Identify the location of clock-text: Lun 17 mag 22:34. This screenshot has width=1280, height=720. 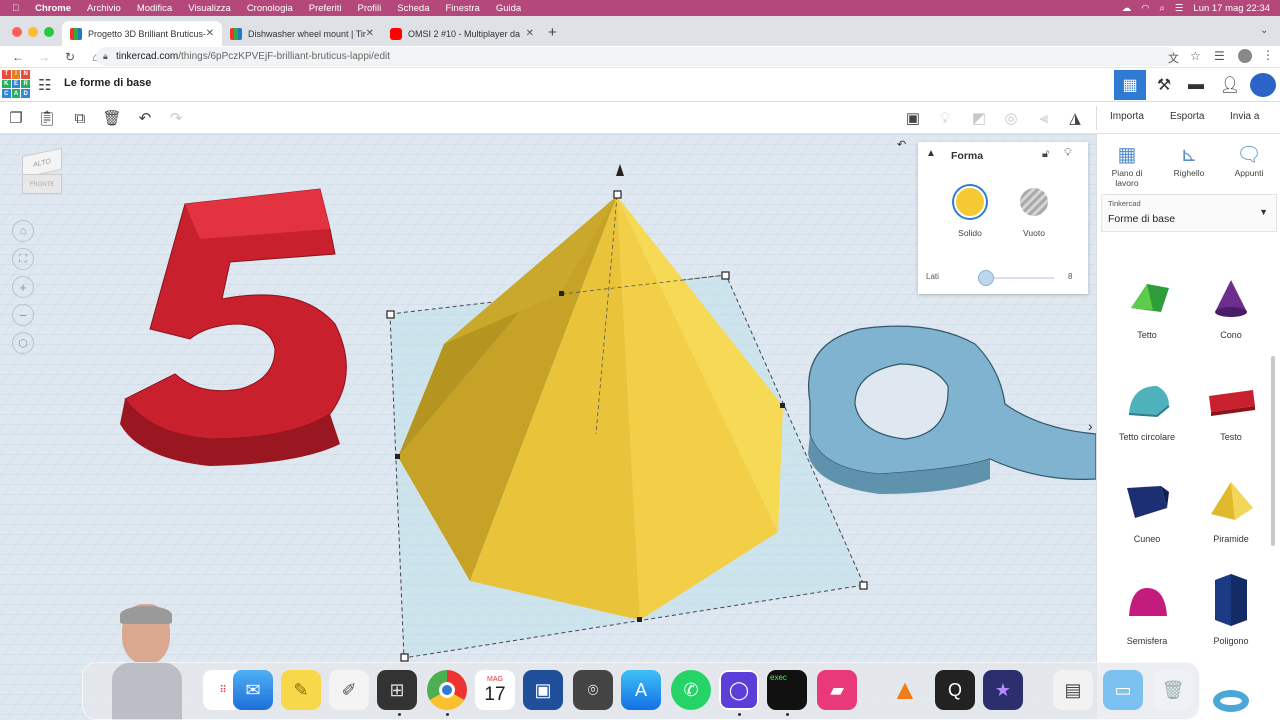
(1231, 8).